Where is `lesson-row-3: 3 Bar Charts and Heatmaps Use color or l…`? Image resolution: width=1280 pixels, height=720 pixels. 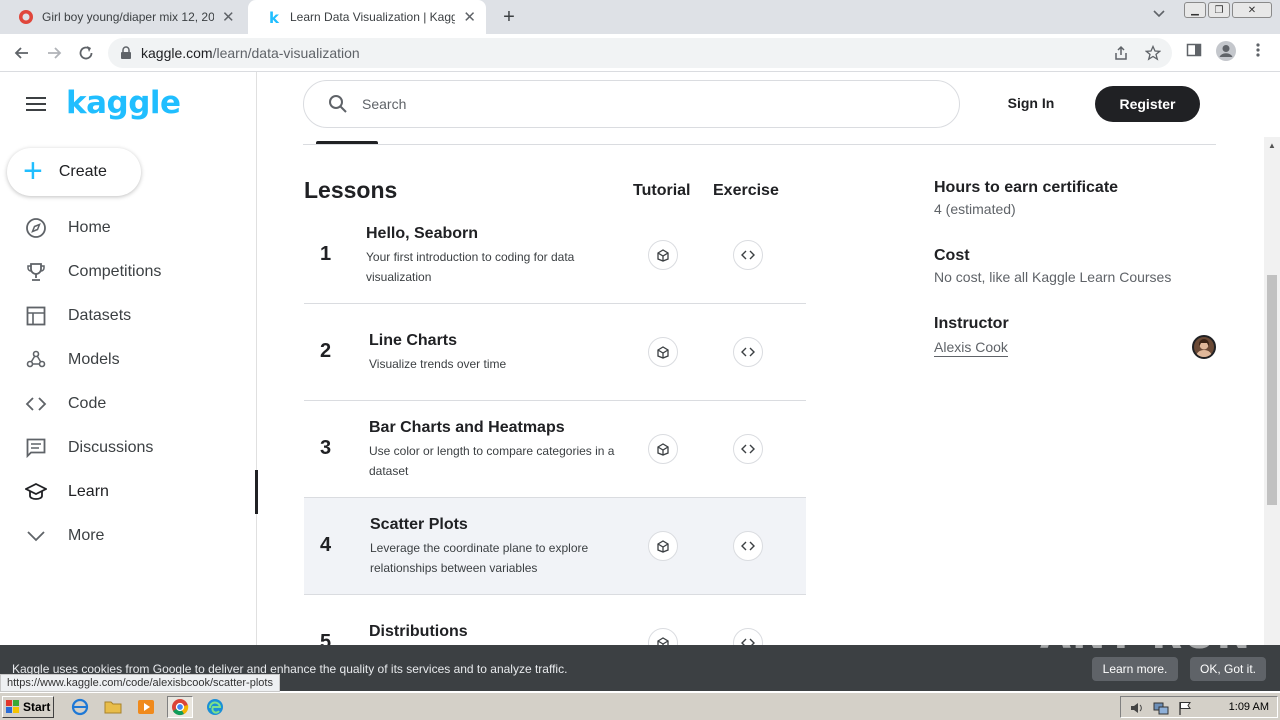
lesson-row-3: 3 Bar Charts and Heatmaps Use color or l… is located at coordinates (555, 449).